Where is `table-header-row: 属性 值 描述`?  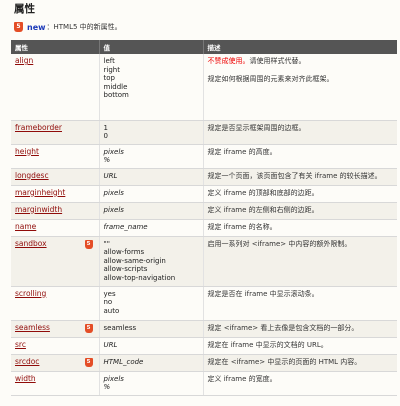
table-header-row: 属性 值 描述 is located at coordinates (204, 47).